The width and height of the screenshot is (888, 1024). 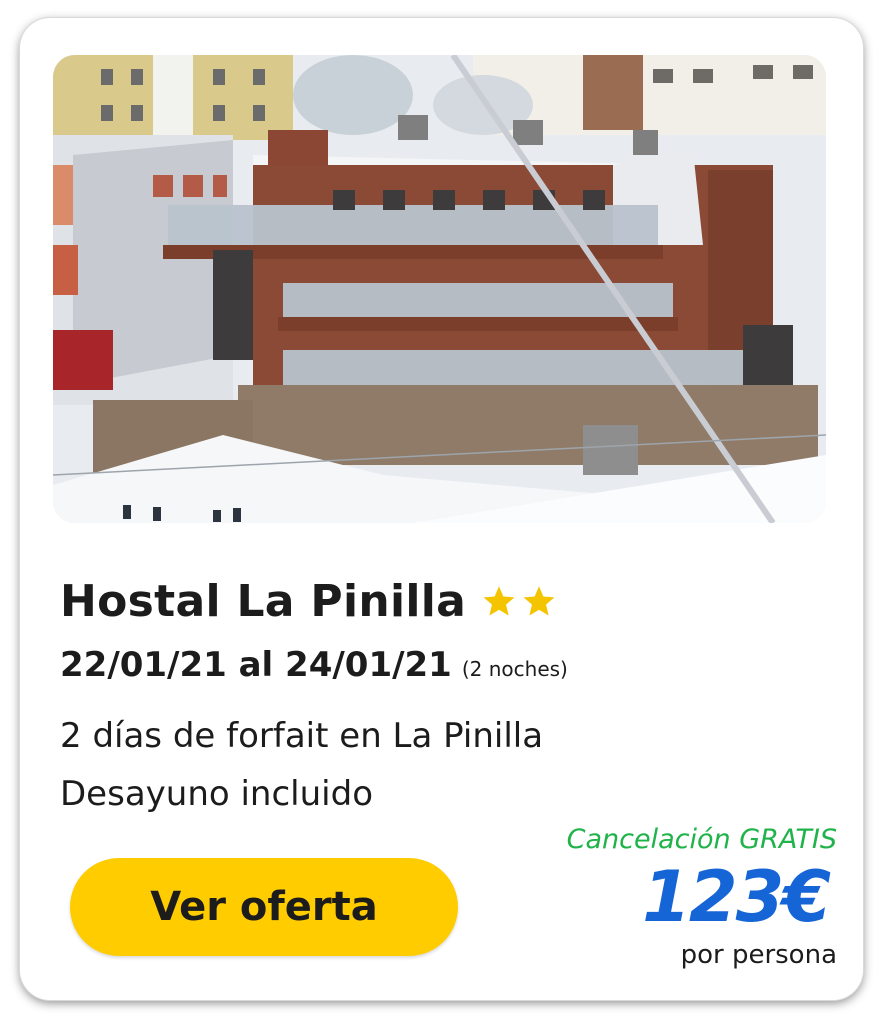 What do you see at coordinates (701, 839) in the screenshot?
I see `free-cancellation-label: Cancelación GRATIS` at bounding box center [701, 839].